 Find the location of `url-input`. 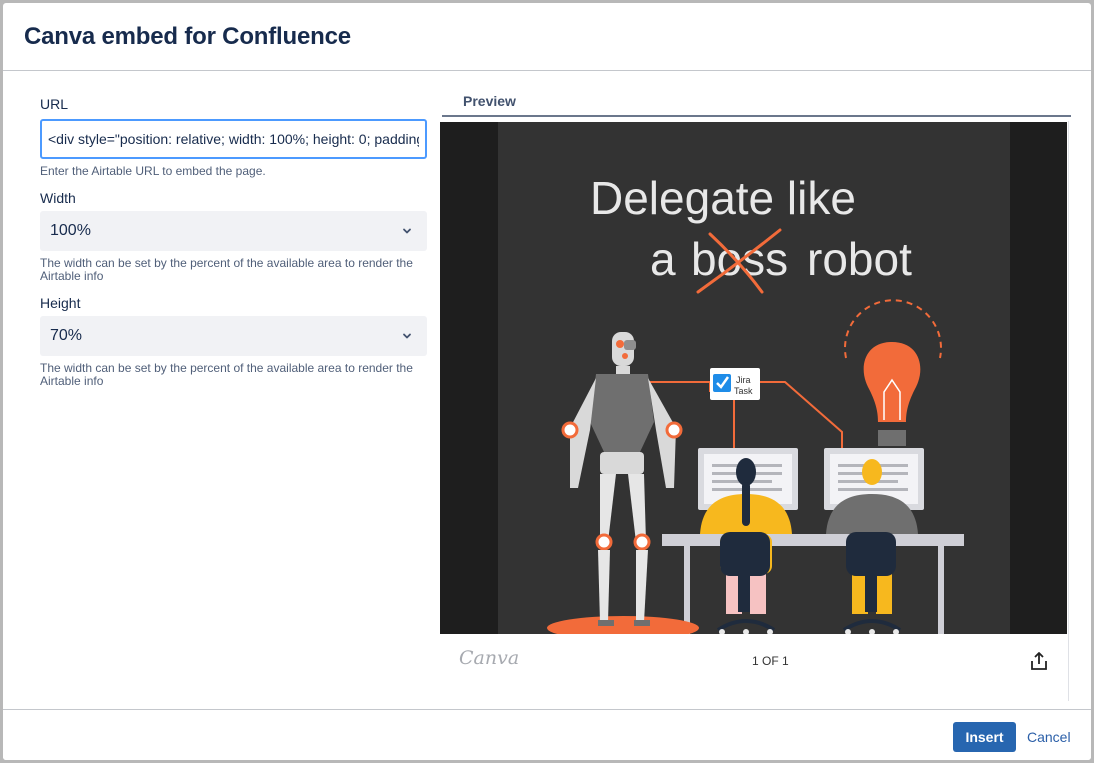

url-input is located at coordinates (233, 139).